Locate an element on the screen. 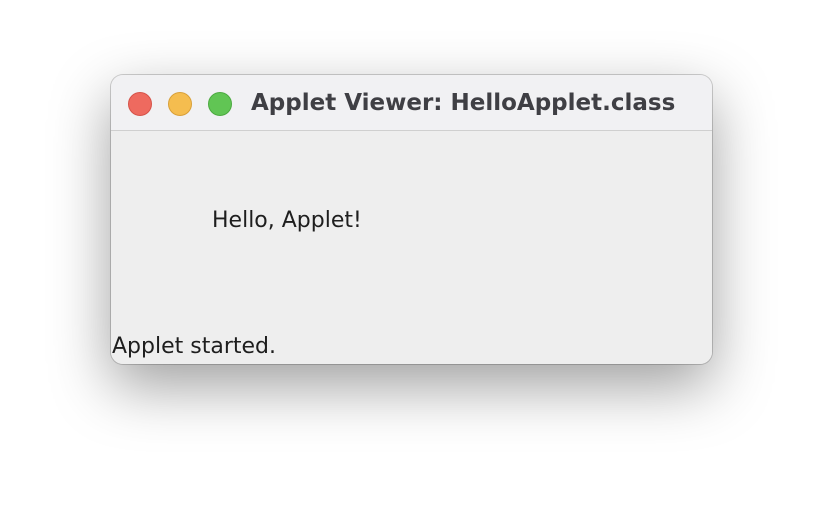  applet-message: Hello, Applet! is located at coordinates (287, 220).